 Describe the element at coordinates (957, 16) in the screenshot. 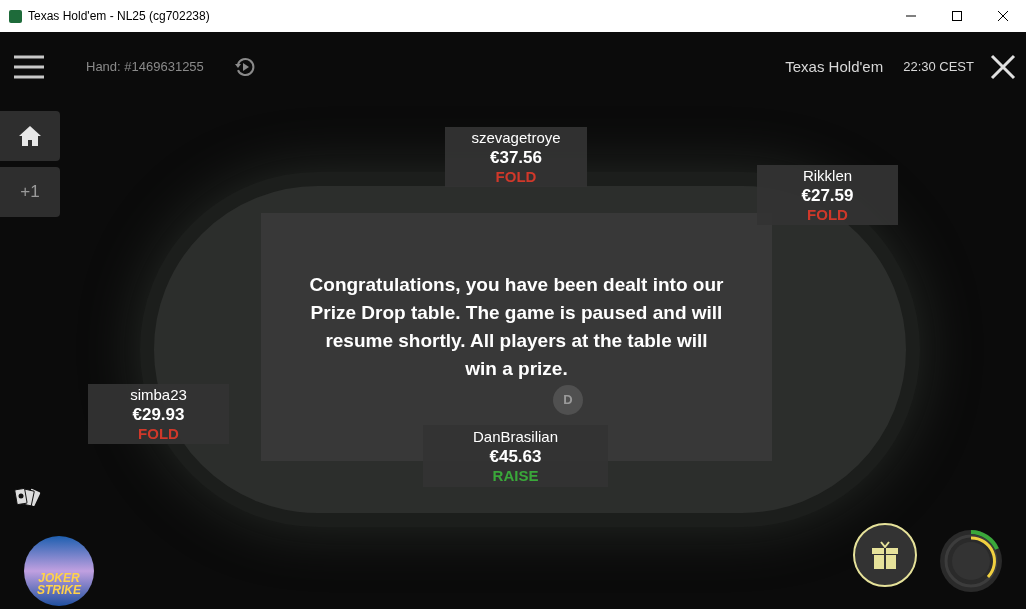

I see `maximize-icon` at that location.